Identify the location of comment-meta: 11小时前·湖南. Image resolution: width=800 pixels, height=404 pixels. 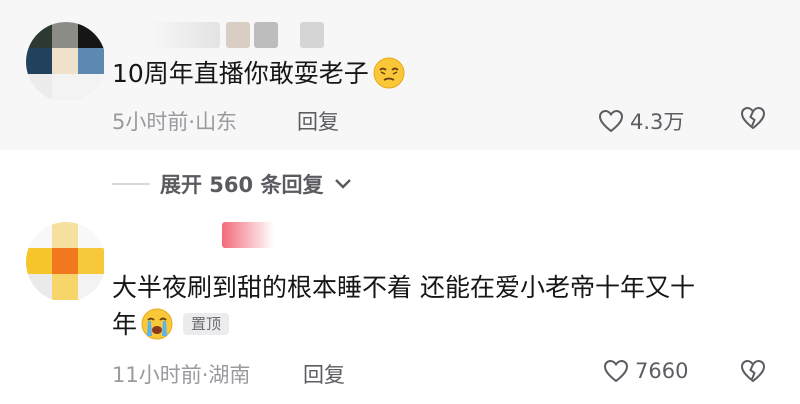
(181, 374).